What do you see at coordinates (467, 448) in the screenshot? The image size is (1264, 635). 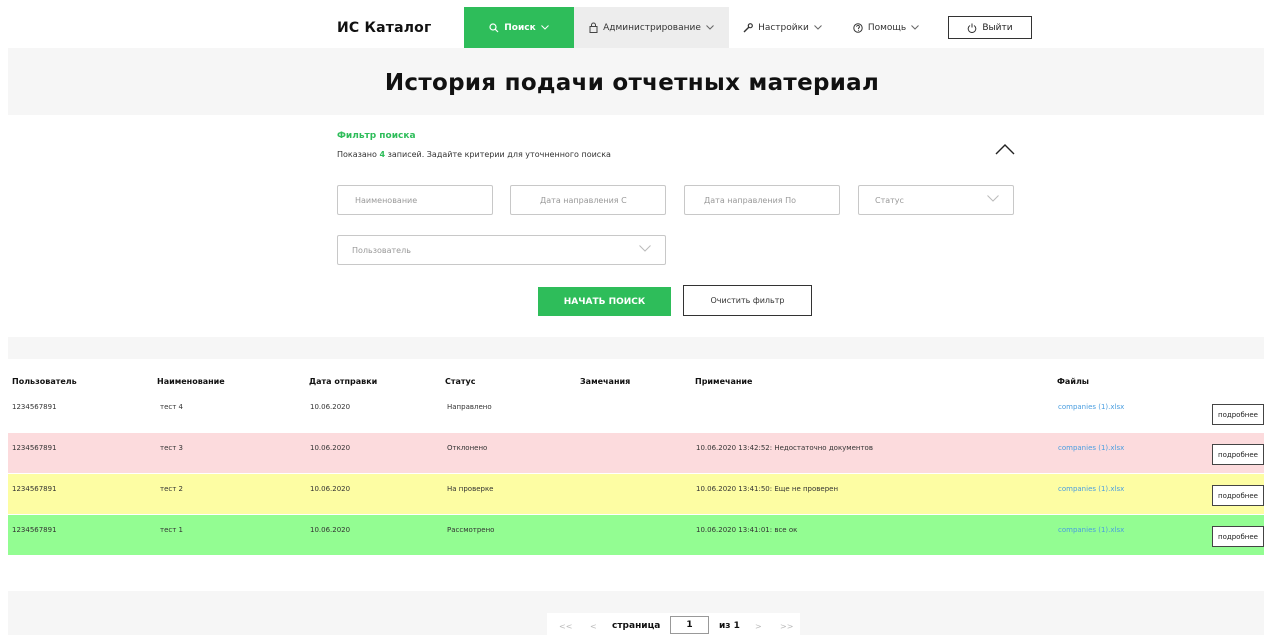 I see `cell-status: Отклонено` at bounding box center [467, 448].